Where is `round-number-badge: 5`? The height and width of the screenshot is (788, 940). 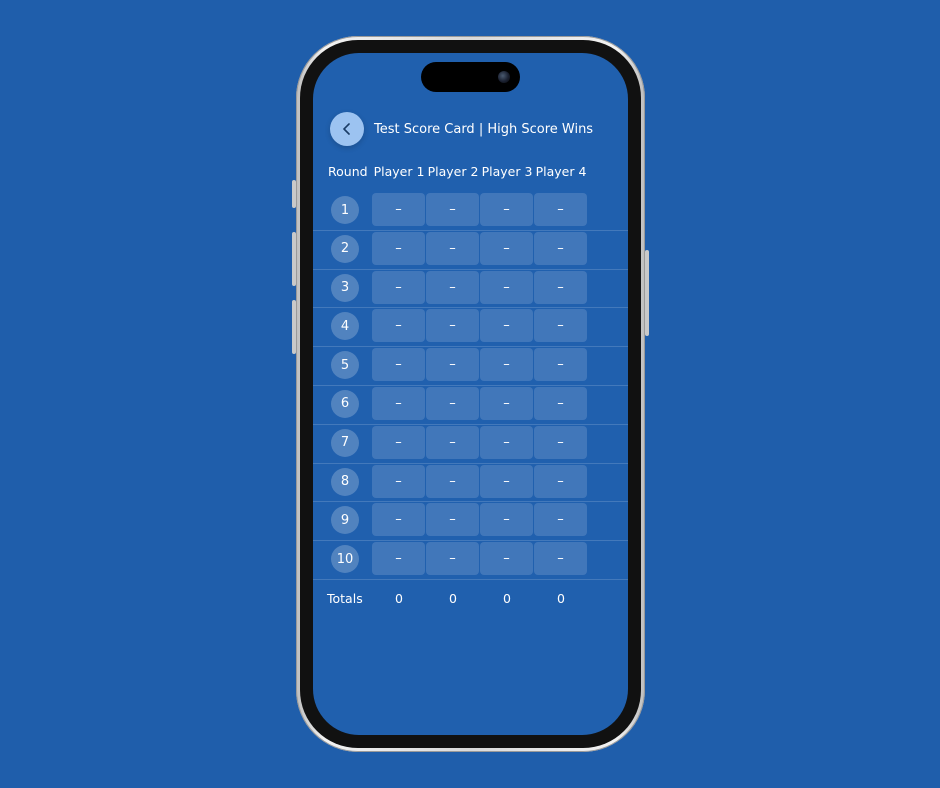 round-number-badge: 5 is located at coordinates (345, 365).